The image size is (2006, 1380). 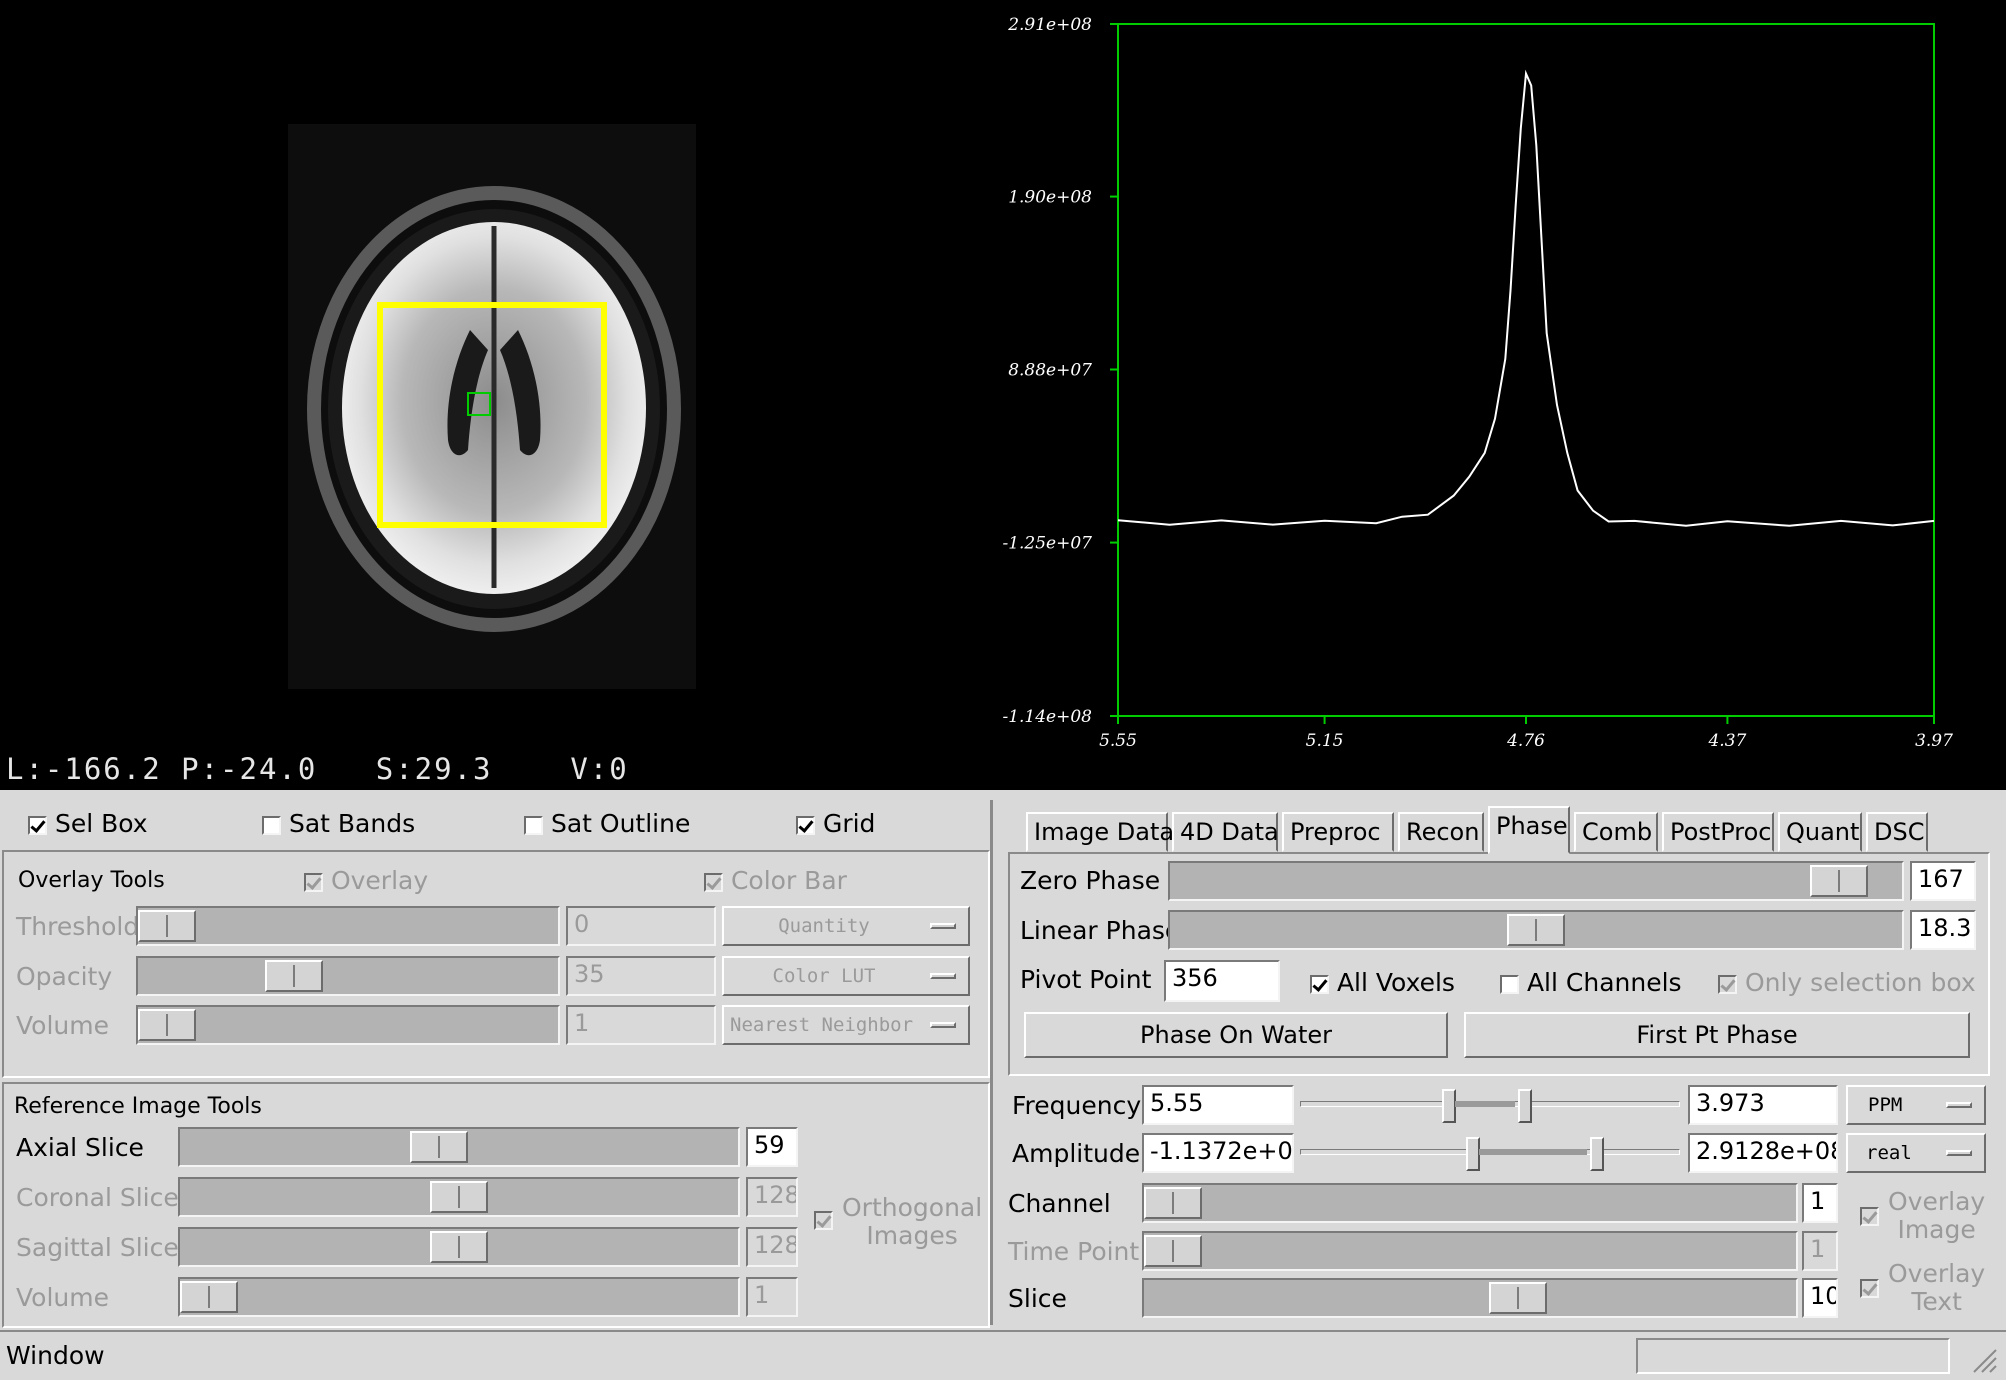 I want to click on sagittal-slice-value: 128, so click(x=772, y=1247).